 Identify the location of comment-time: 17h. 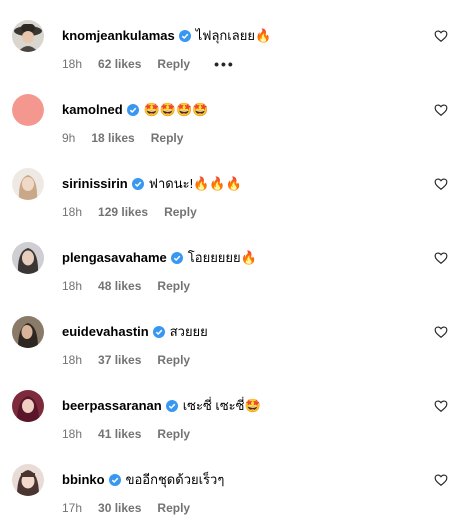
(72, 508).